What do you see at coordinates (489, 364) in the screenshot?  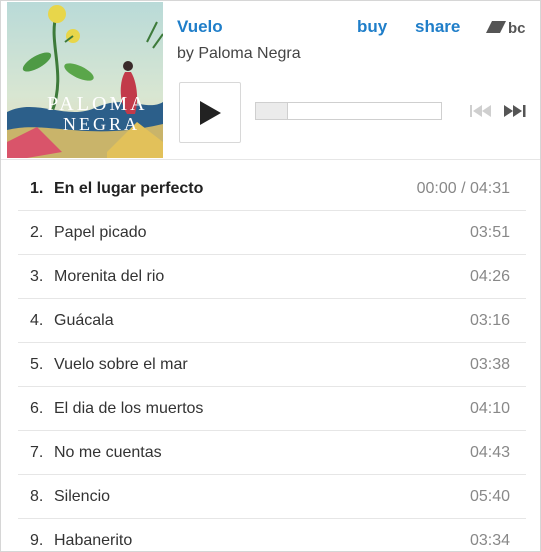 I see `track-duration: 03:38` at bounding box center [489, 364].